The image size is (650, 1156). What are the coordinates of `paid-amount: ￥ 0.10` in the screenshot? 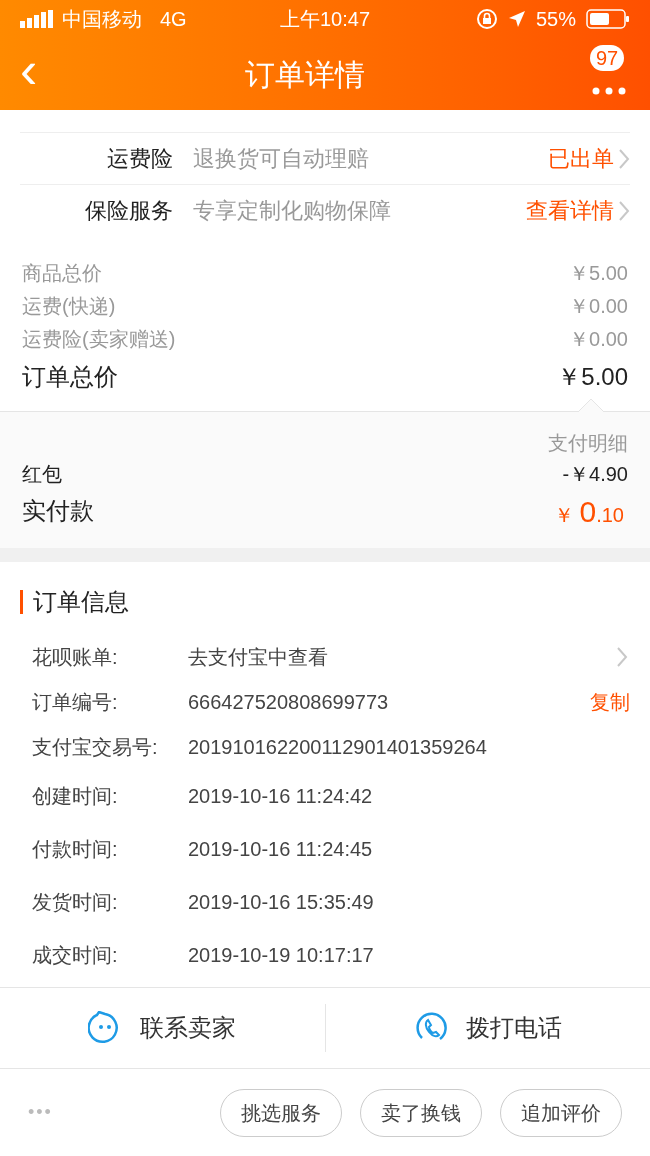 It's located at (589, 511).